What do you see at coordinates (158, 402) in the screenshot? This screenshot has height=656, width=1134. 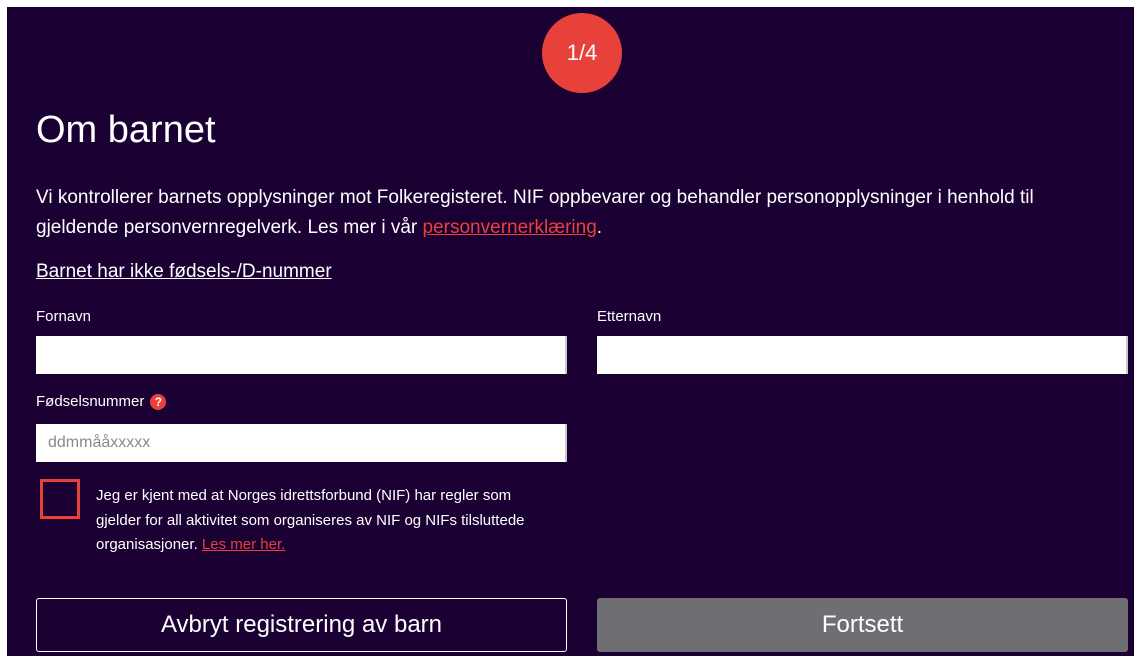 I see `question-circle-icon: ?` at bounding box center [158, 402].